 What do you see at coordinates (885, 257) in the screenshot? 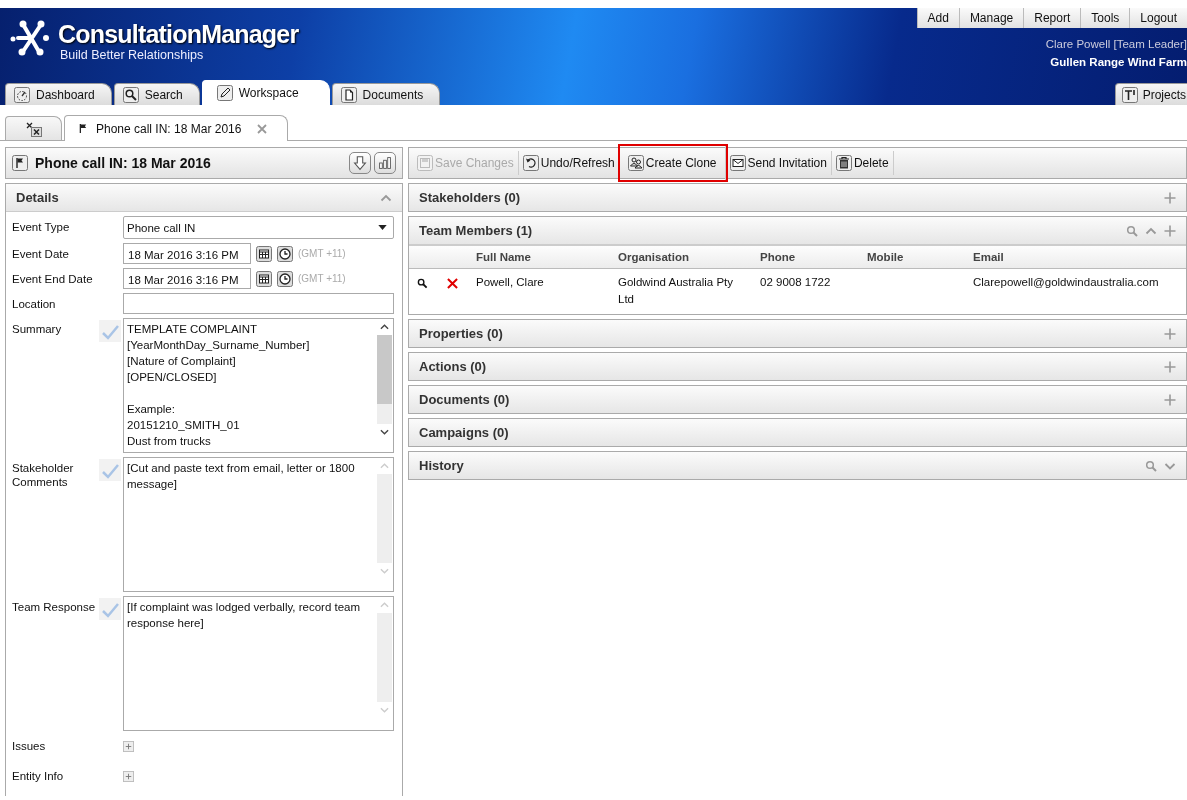
I see `column-header: Mobile` at bounding box center [885, 257].